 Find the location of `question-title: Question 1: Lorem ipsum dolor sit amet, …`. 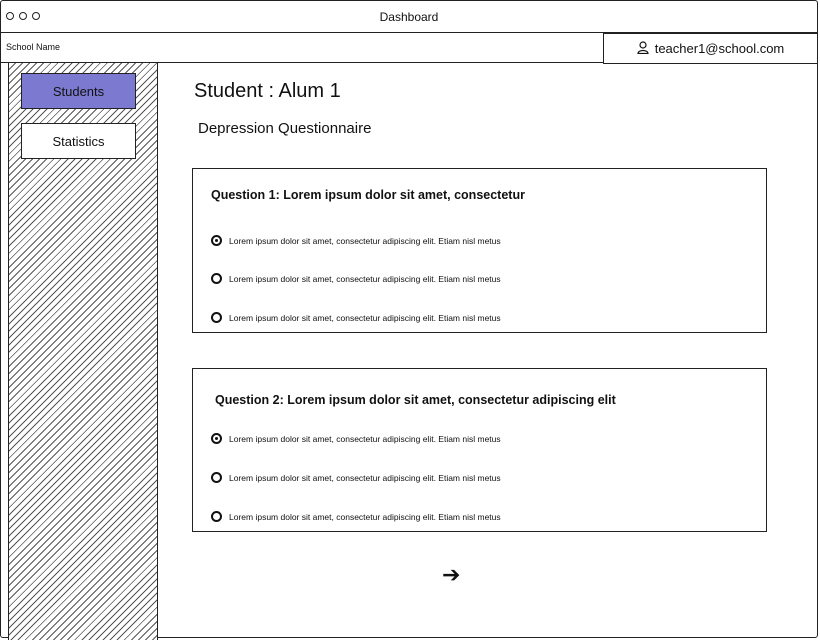

question-title: Question 1: Lorem ipsum dolor sit amet, … is located at coordinates (368, 195).